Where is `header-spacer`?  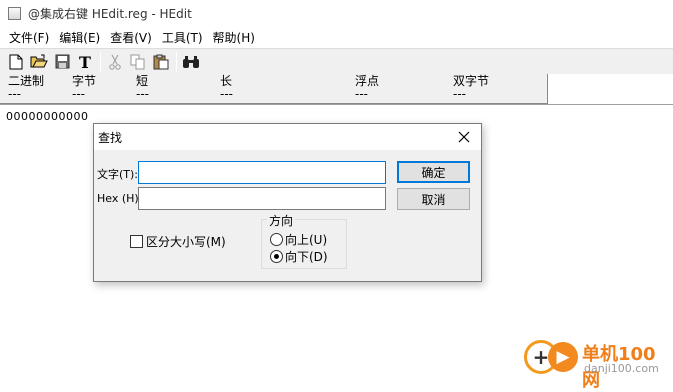 header-spacer is located at coordinates (610, 89).